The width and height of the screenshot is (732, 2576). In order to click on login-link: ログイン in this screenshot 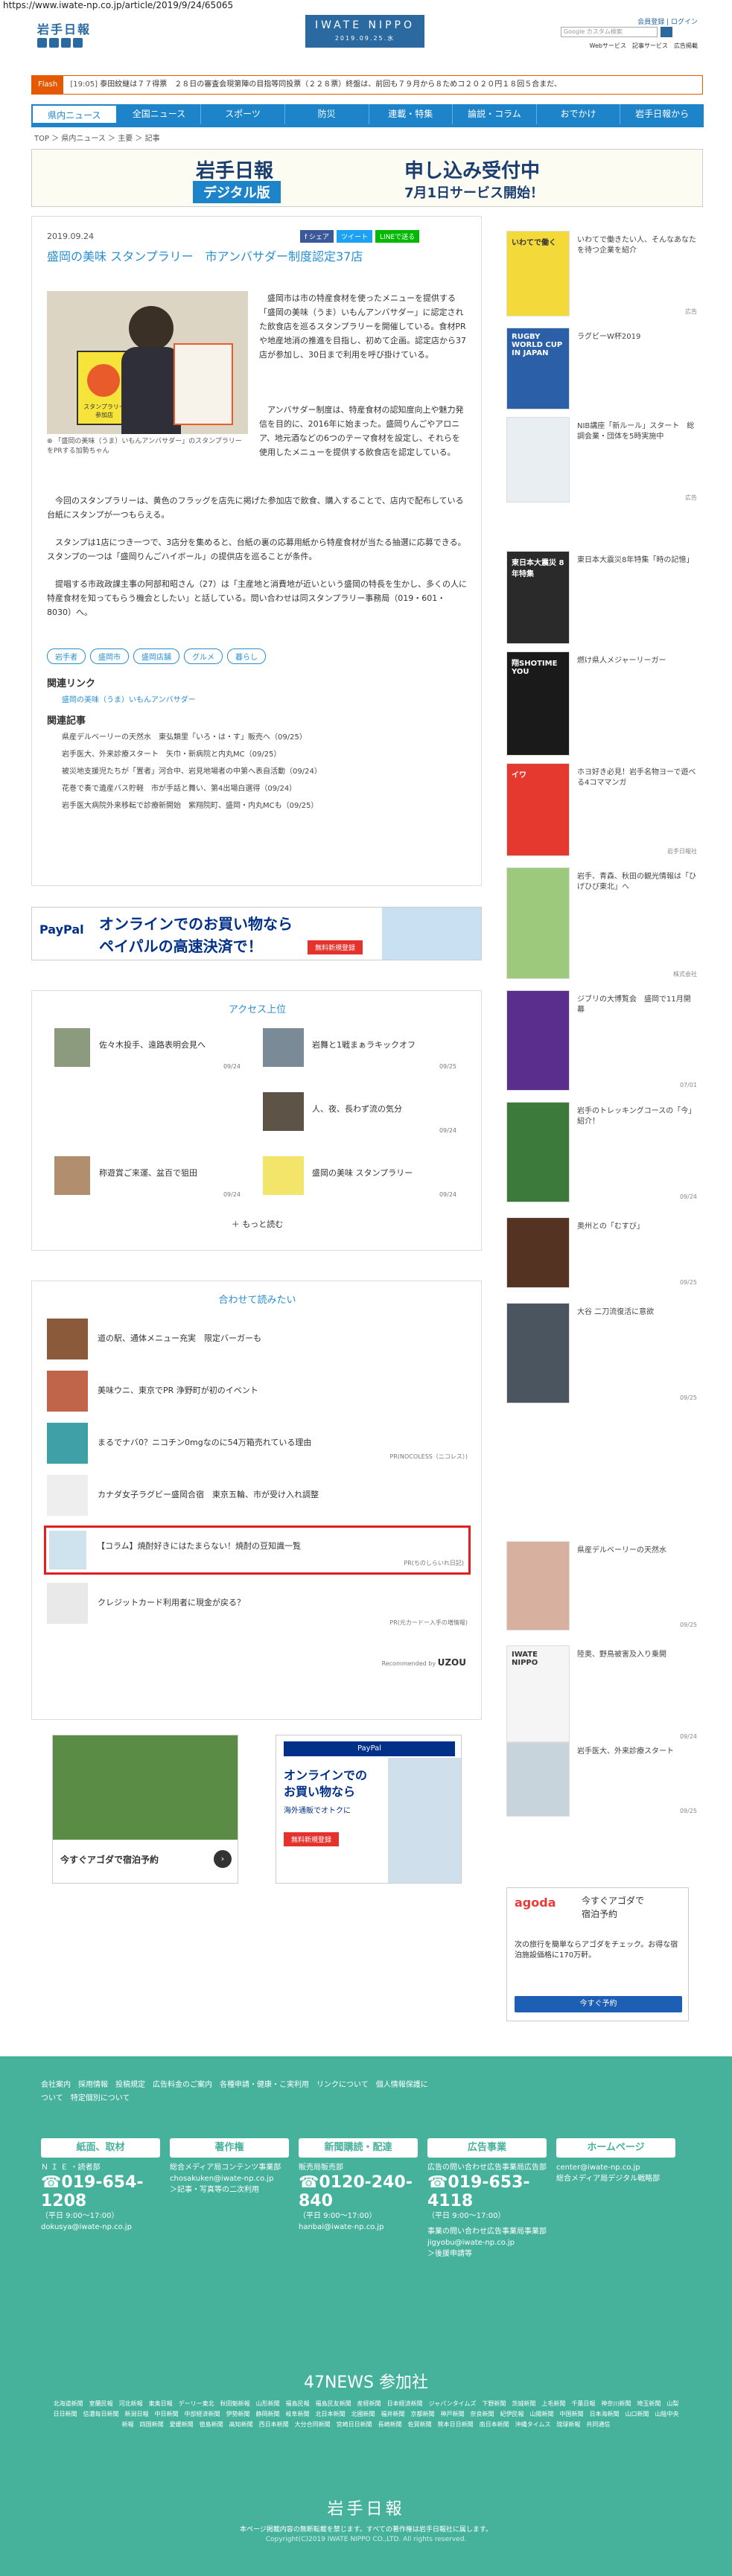, I will do `click(685, 22)`.